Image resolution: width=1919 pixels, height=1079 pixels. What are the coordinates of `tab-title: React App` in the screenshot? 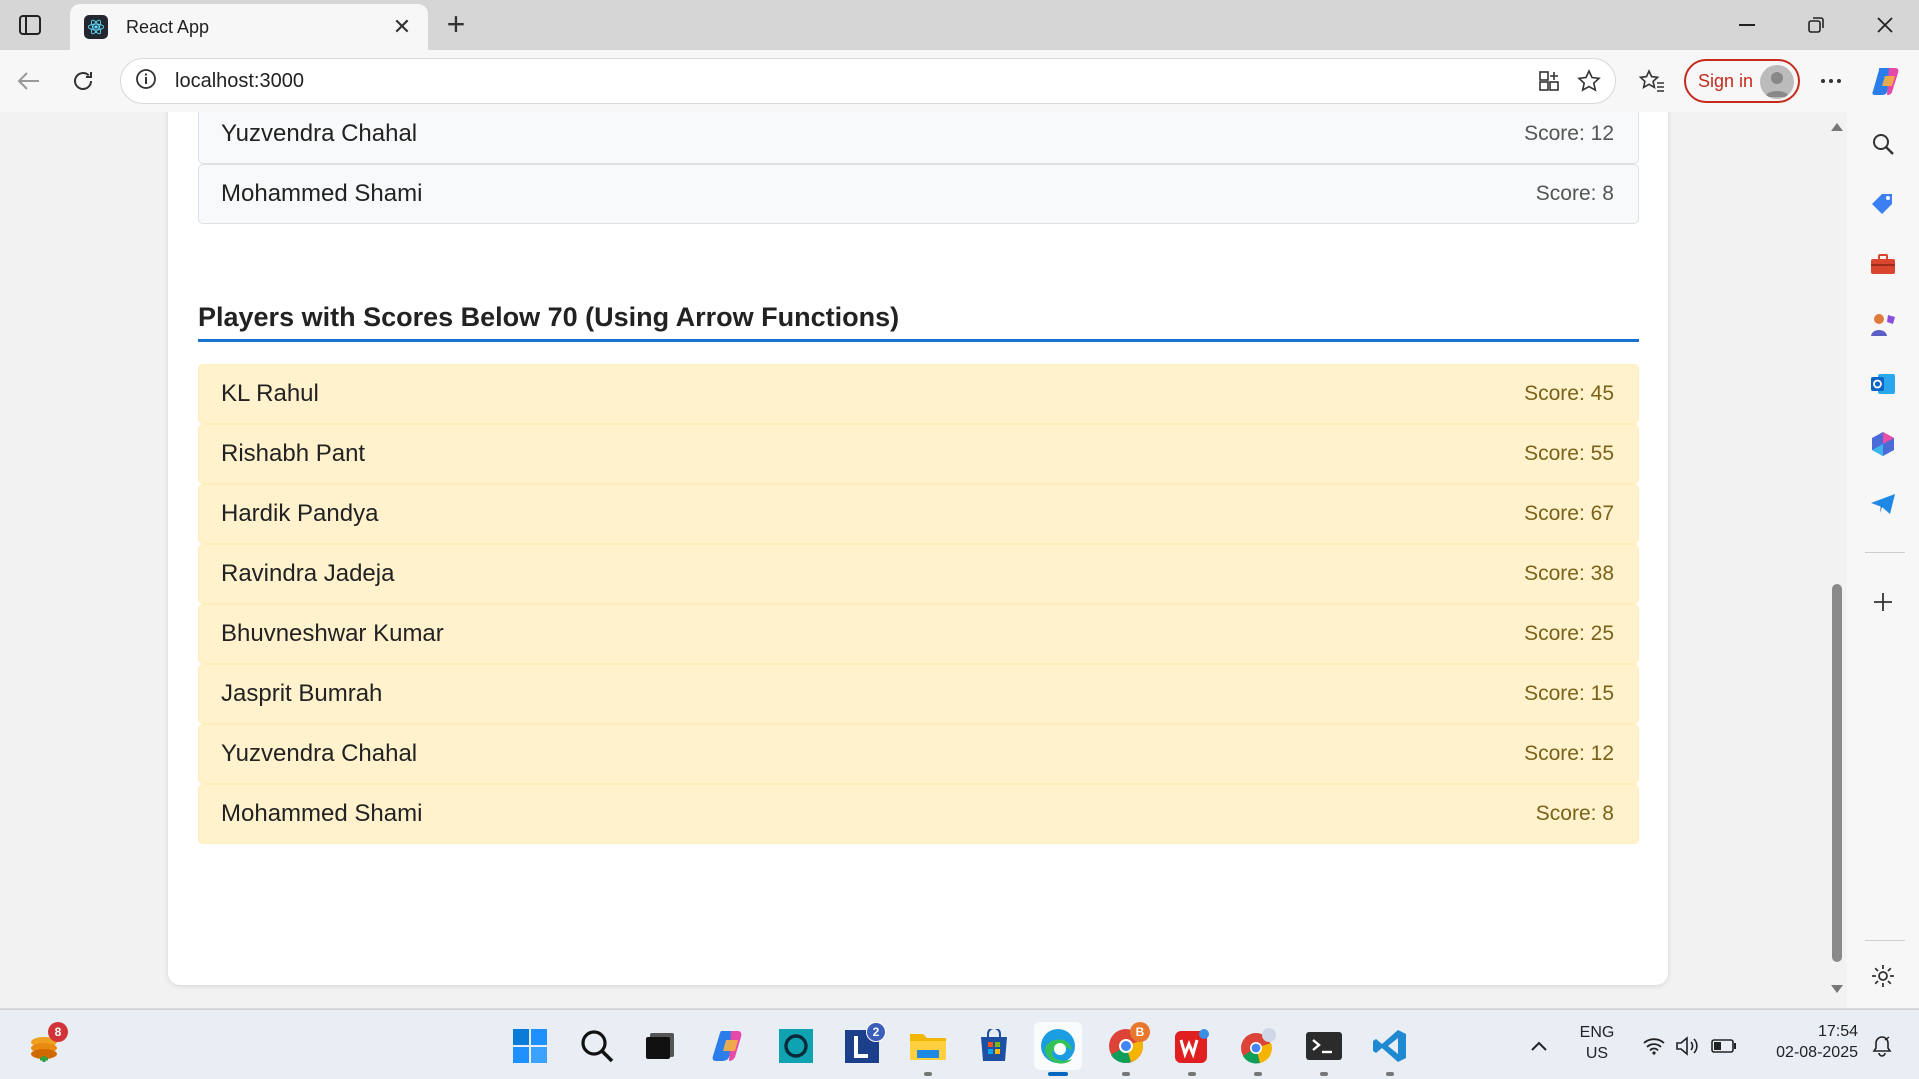 It's located at (168, 26).